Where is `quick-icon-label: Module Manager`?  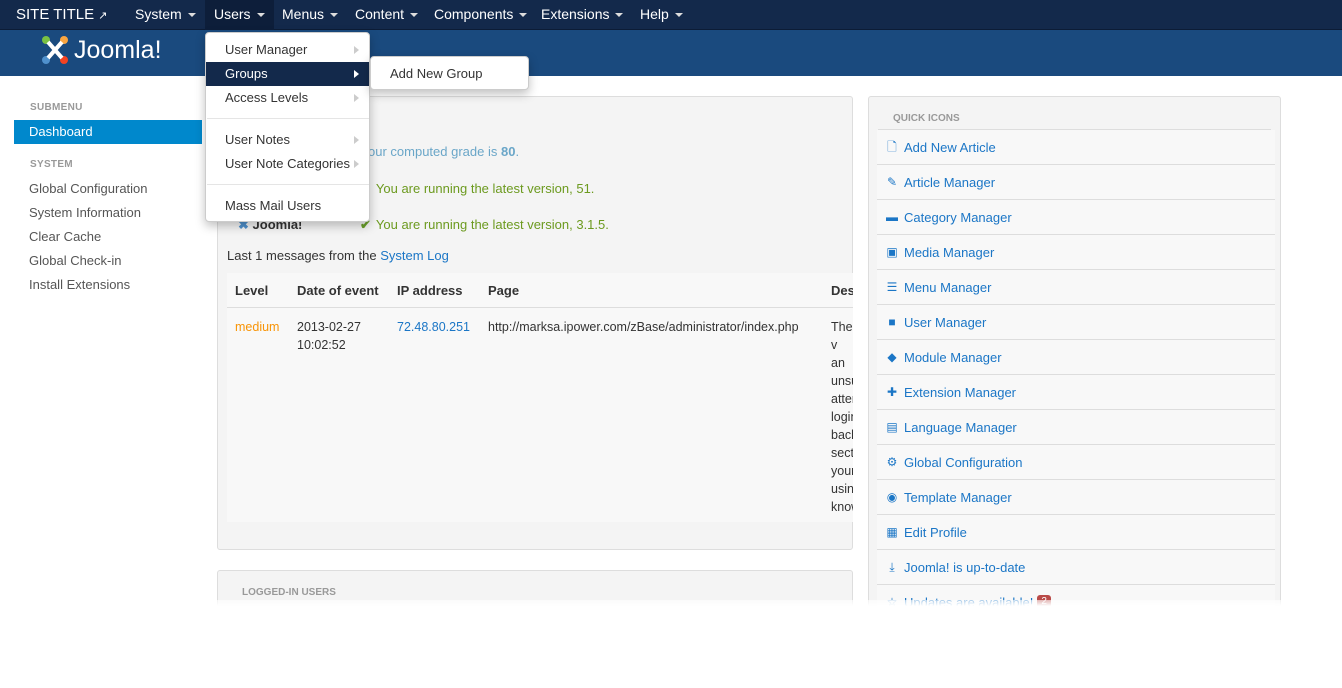
quick-icon-label: Module Manager is located at coordinates (953, 357).